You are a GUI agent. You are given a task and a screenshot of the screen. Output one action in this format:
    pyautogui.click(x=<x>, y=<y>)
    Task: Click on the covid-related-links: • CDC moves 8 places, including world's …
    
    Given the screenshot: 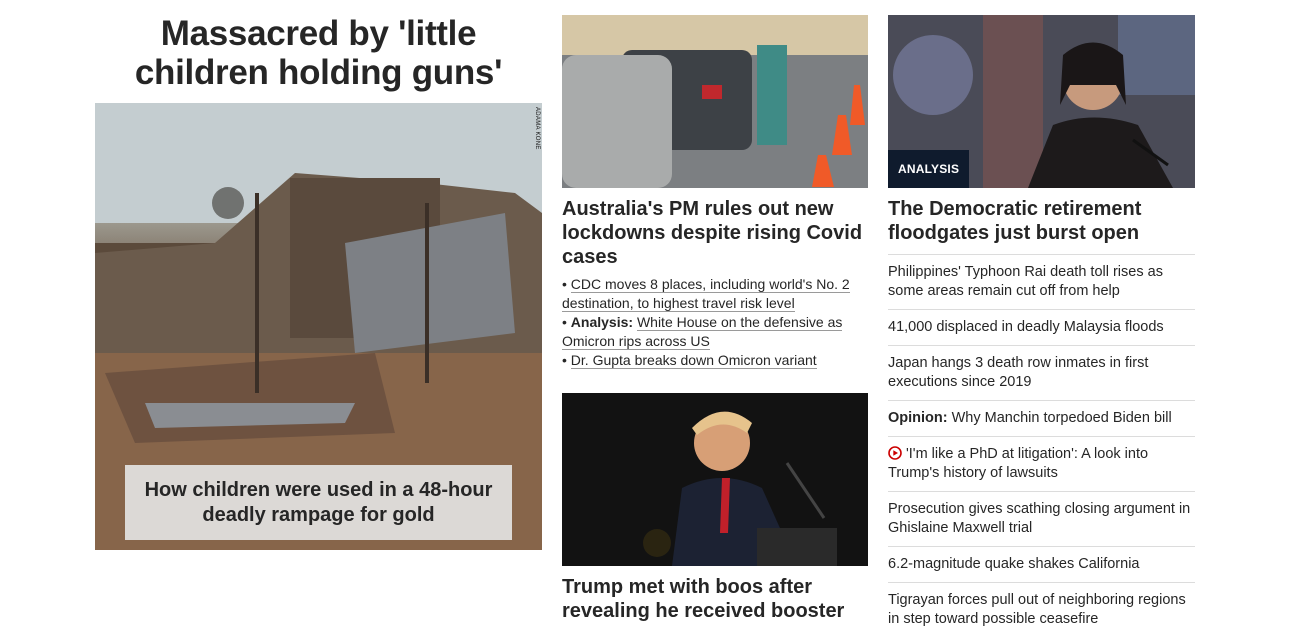 What is the action you would take?
    pyautogui.click(x=715, y=322)
    